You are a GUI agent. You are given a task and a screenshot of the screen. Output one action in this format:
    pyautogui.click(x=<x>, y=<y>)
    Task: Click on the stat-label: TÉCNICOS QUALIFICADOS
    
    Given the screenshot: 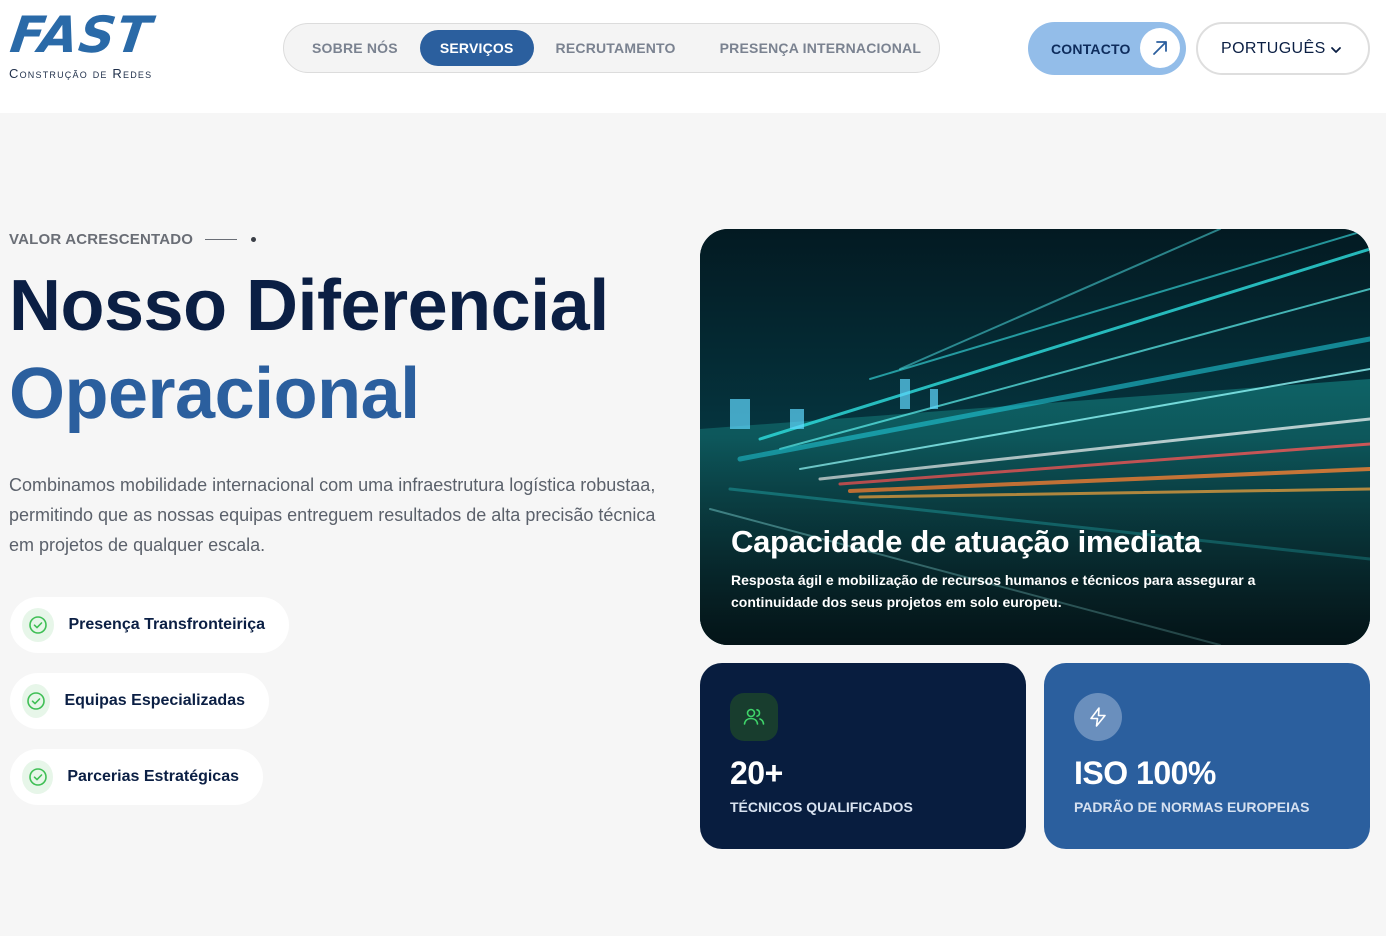 What is the action you would take?
    pyautogui.click(x=821, y=807)
    